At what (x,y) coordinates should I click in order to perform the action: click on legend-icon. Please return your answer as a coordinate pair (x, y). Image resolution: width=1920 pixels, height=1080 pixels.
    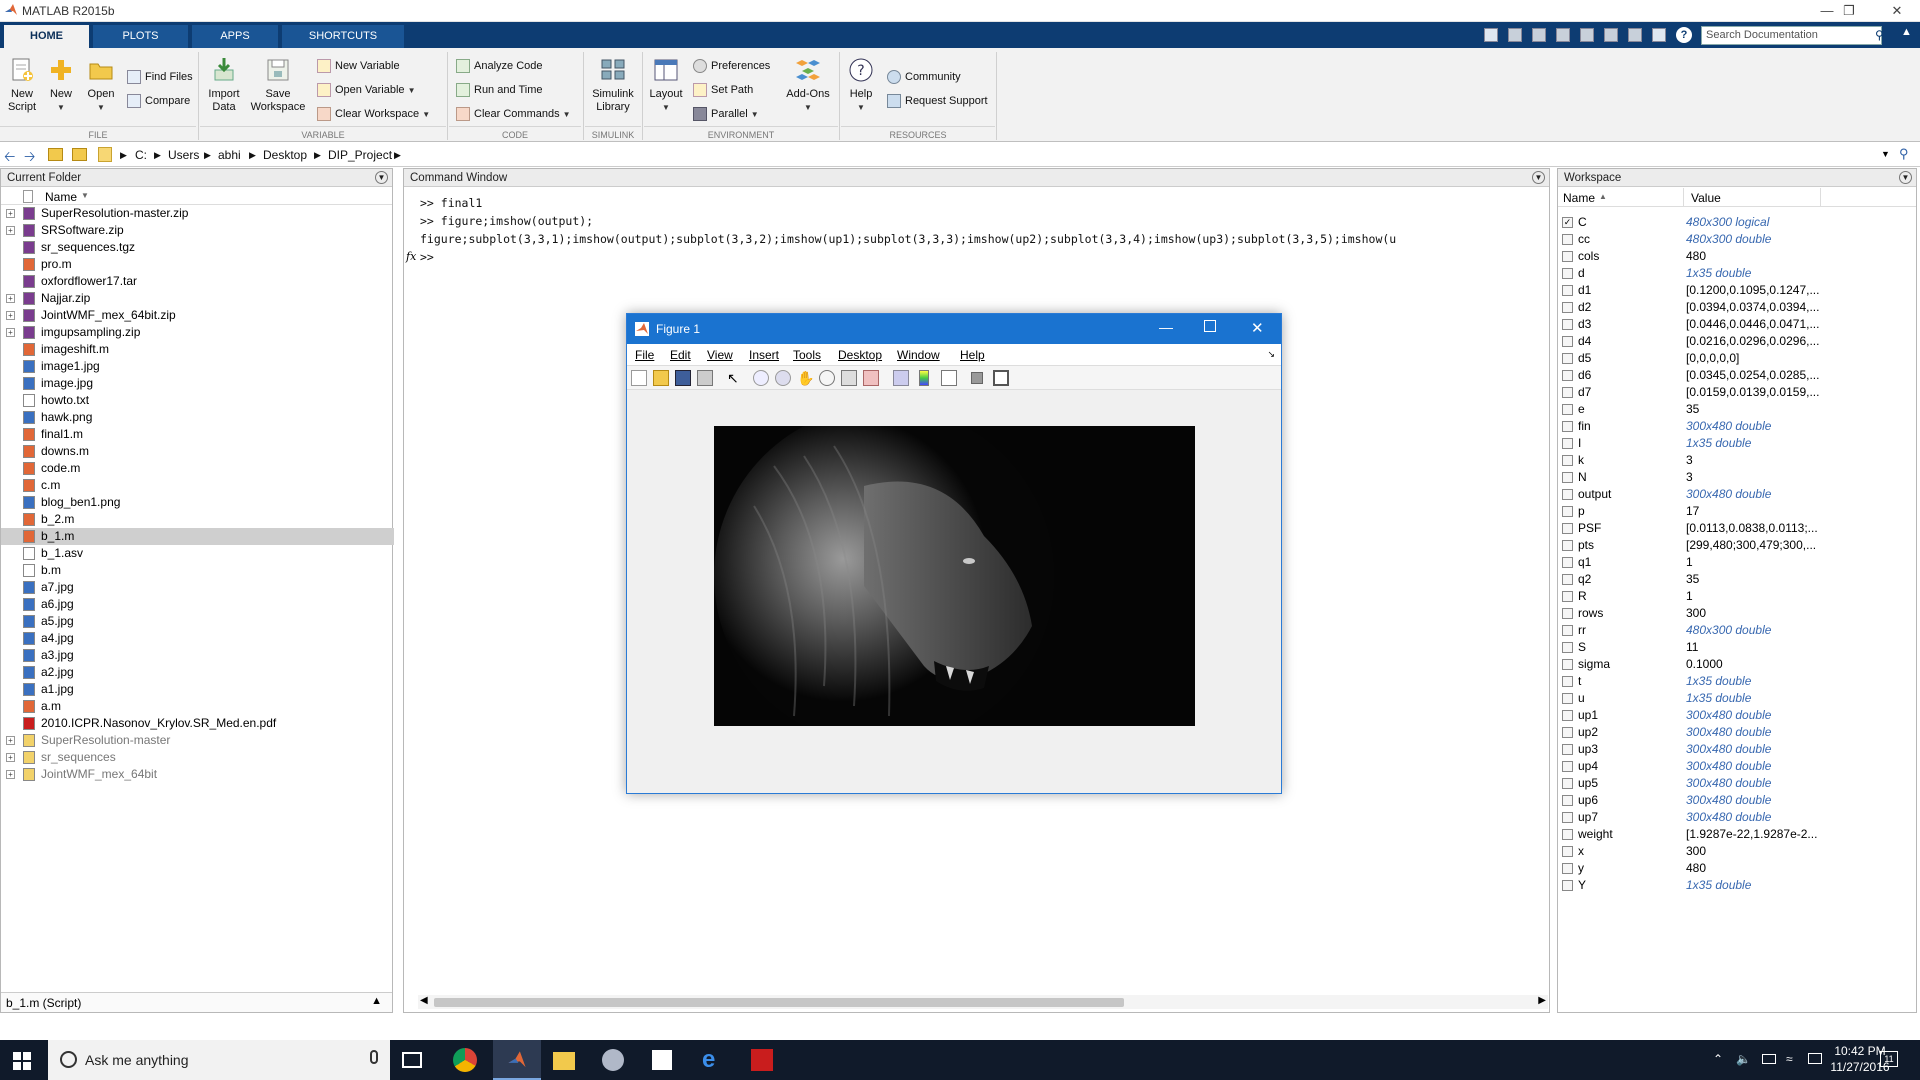
    Looking at the image, I should click on (949, 378).